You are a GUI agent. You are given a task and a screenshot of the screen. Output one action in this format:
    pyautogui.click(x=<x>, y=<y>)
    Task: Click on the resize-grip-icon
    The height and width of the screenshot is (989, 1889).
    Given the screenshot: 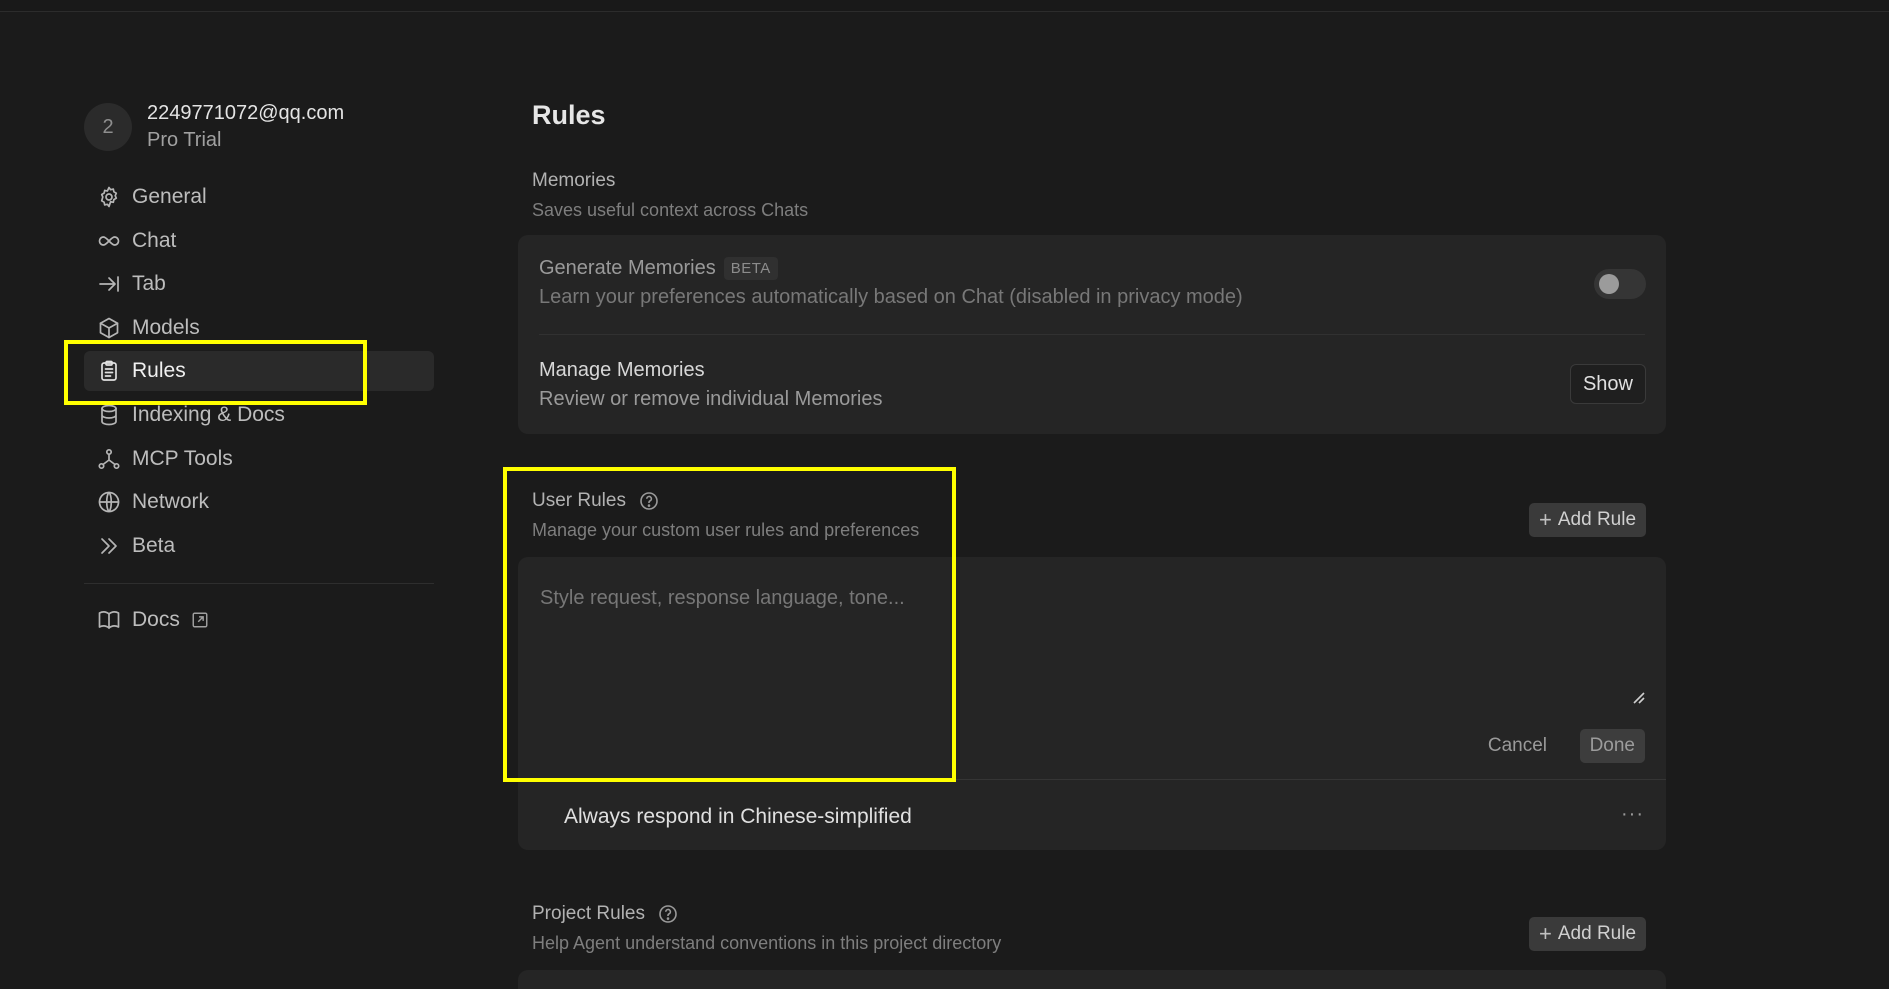 What is the action you would take?
    pyautogui.click(x=1639, y=698)
    